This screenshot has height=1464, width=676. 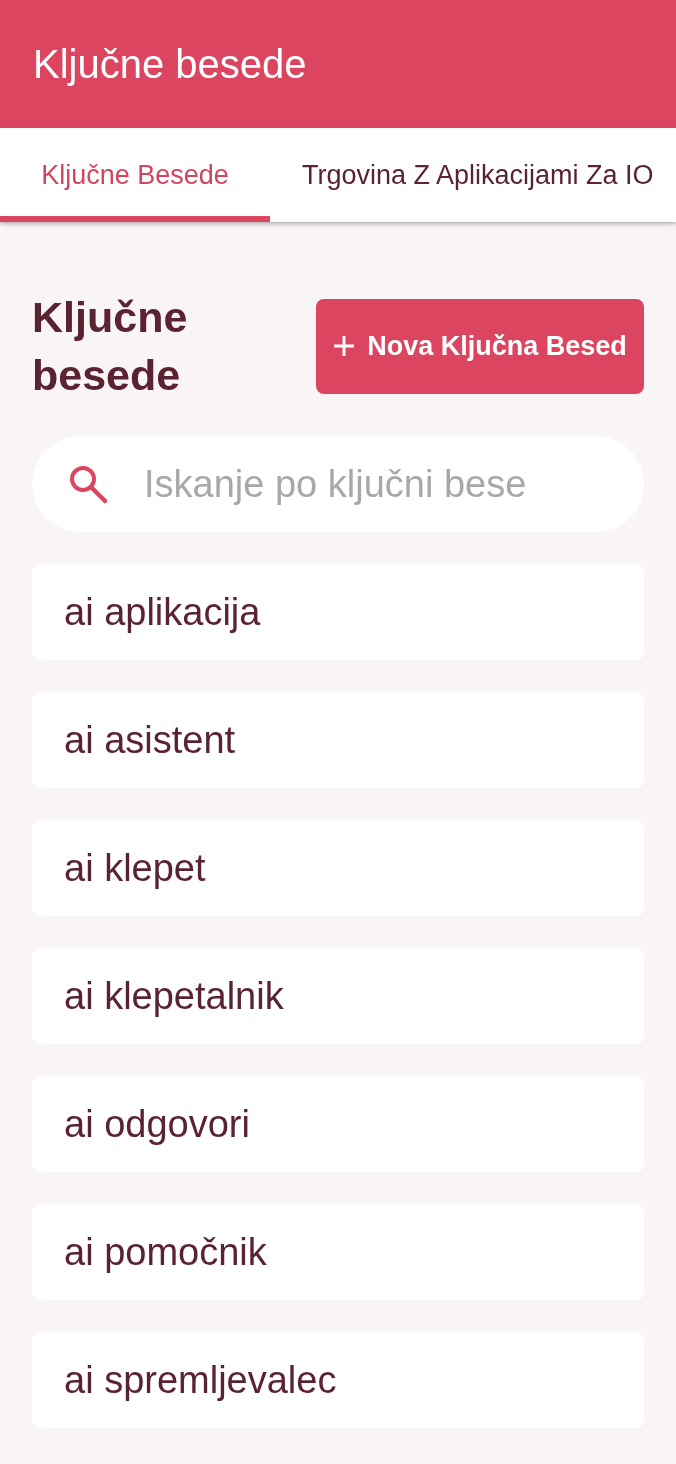 What do you see at coordinates (338, 484) in the screenshot?
I see `search-field: Iskanje po ključni bese` at bounding box center [338, 484].